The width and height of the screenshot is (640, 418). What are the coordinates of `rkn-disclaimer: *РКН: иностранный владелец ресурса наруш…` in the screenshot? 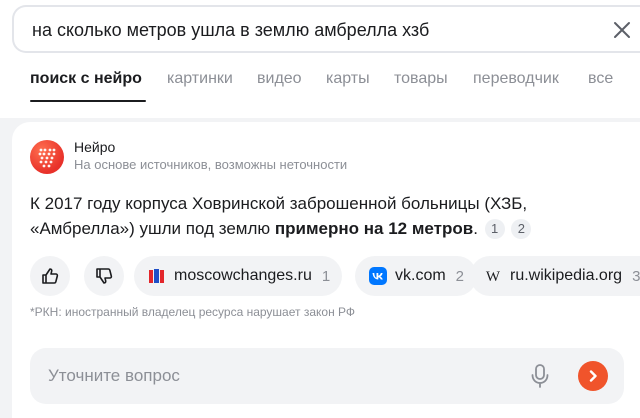 It's located at (193, 312).